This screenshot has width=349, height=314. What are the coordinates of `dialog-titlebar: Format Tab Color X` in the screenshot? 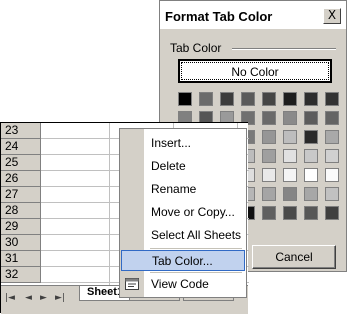 It's located at (253, 15).